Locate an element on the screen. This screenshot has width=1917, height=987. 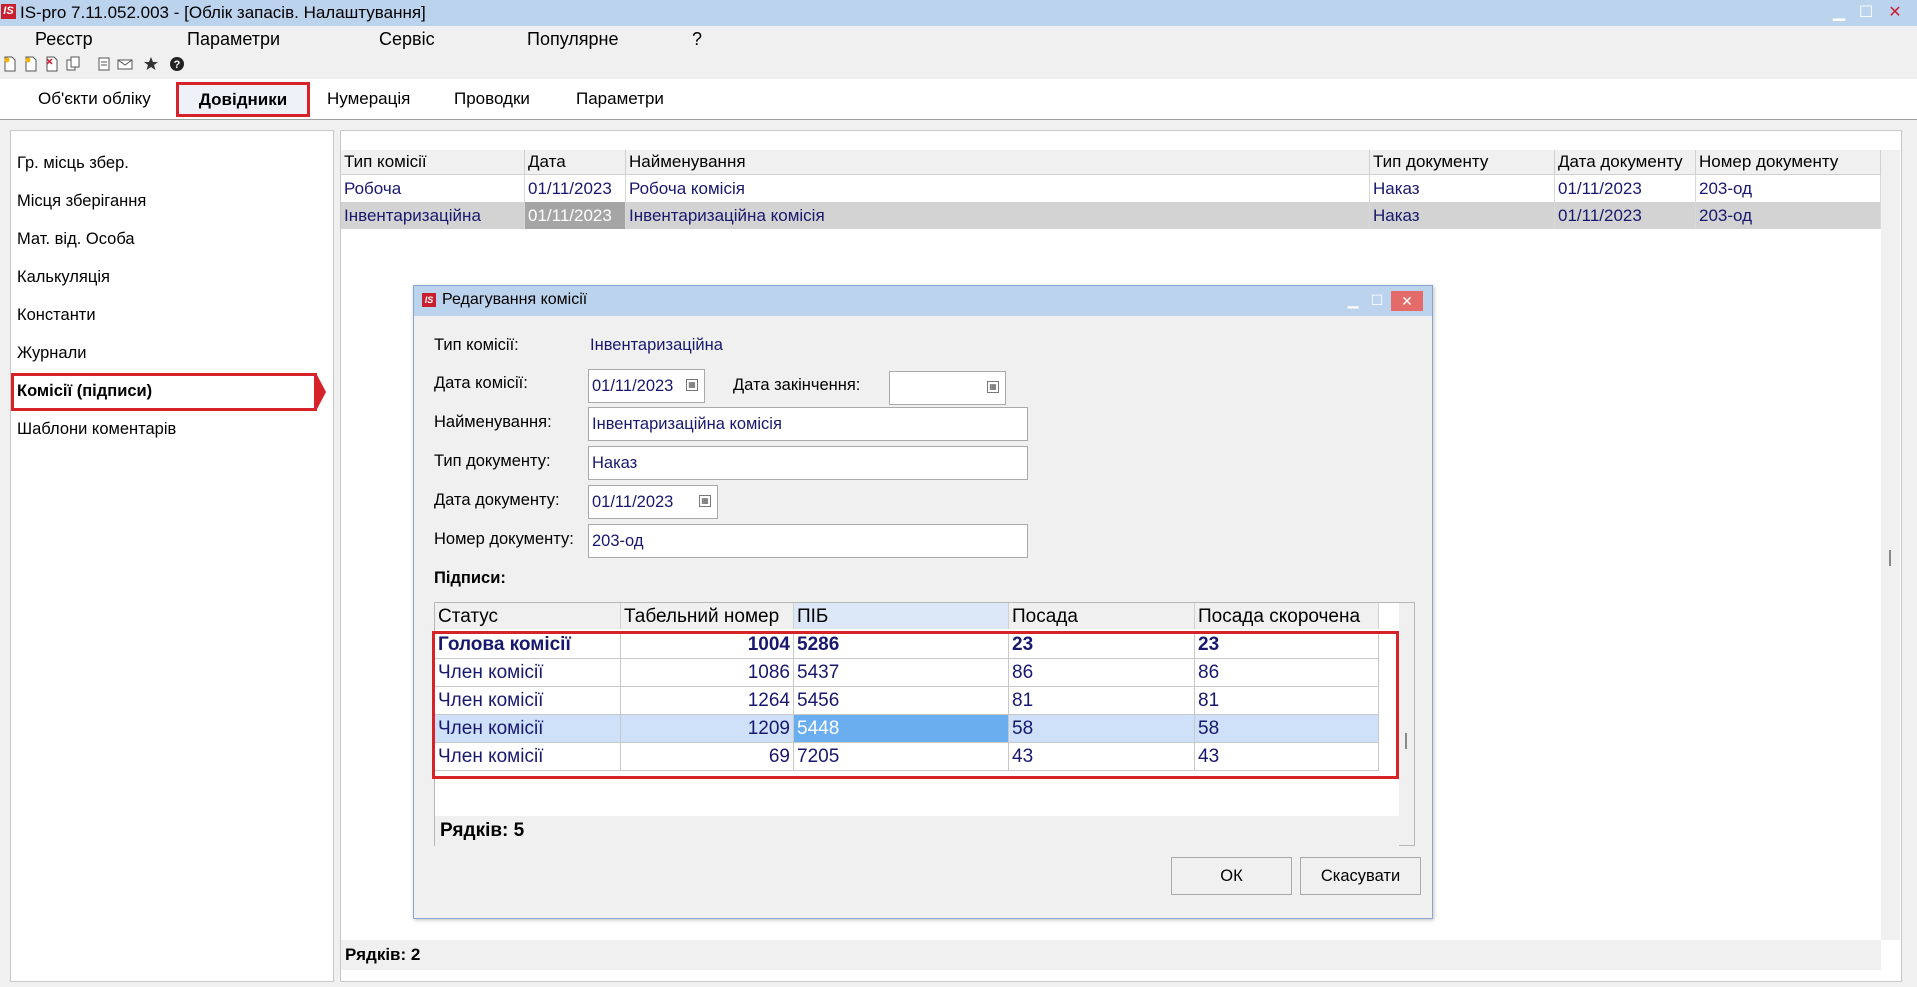
main-vertical-scrollbar is located at coordinates (1890, 545).